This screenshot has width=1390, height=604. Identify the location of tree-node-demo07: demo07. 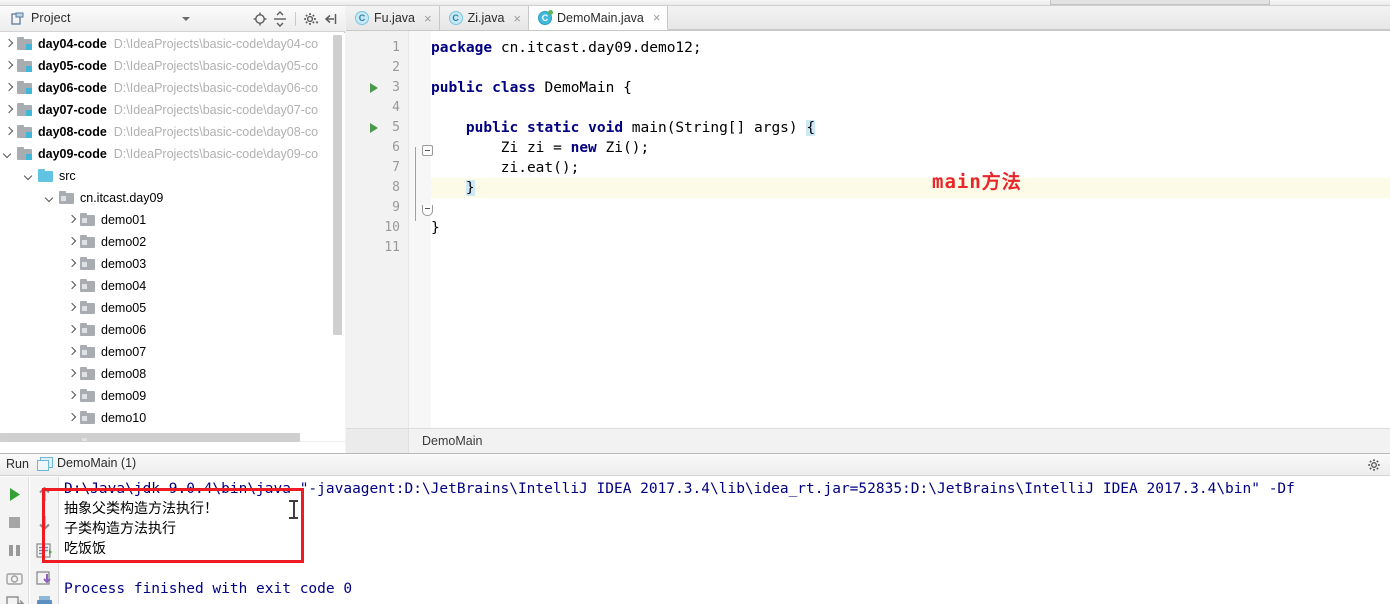
(172, 352).